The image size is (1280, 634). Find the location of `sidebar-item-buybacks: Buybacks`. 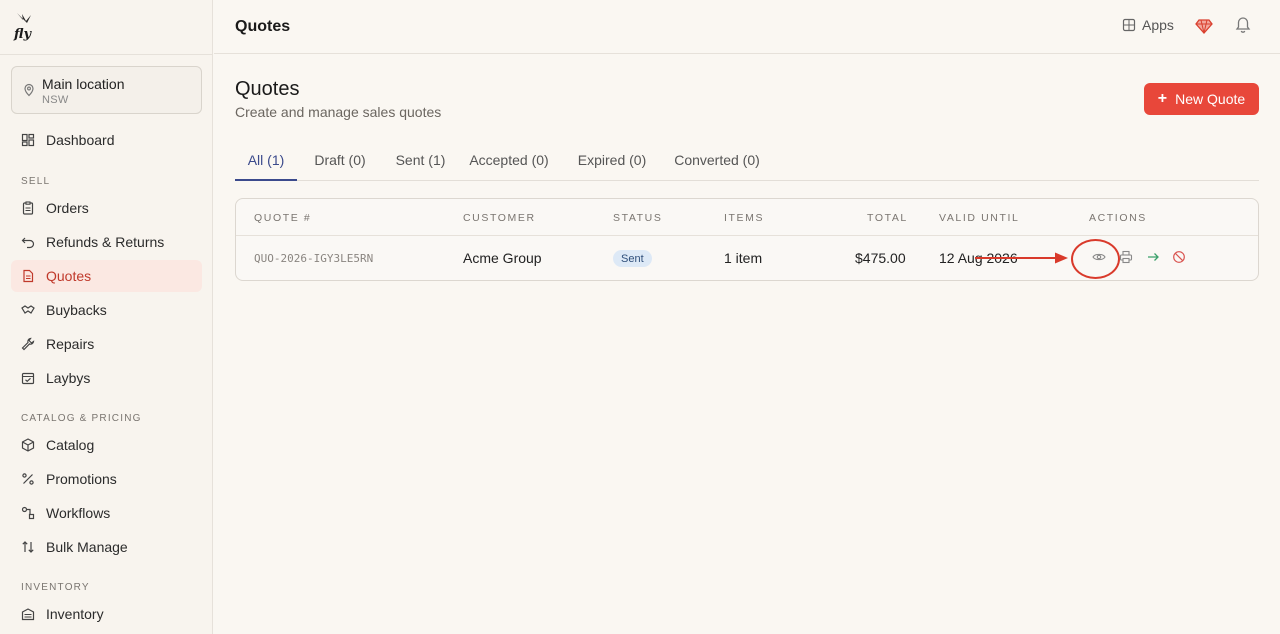

sidebar-item-buybacks: Buybacks is located at coordinates (106, 310).